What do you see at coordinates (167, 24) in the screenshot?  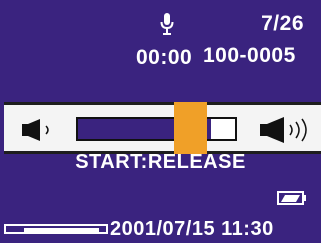 I see `microphone-icon` at bounding box center [167, 24].